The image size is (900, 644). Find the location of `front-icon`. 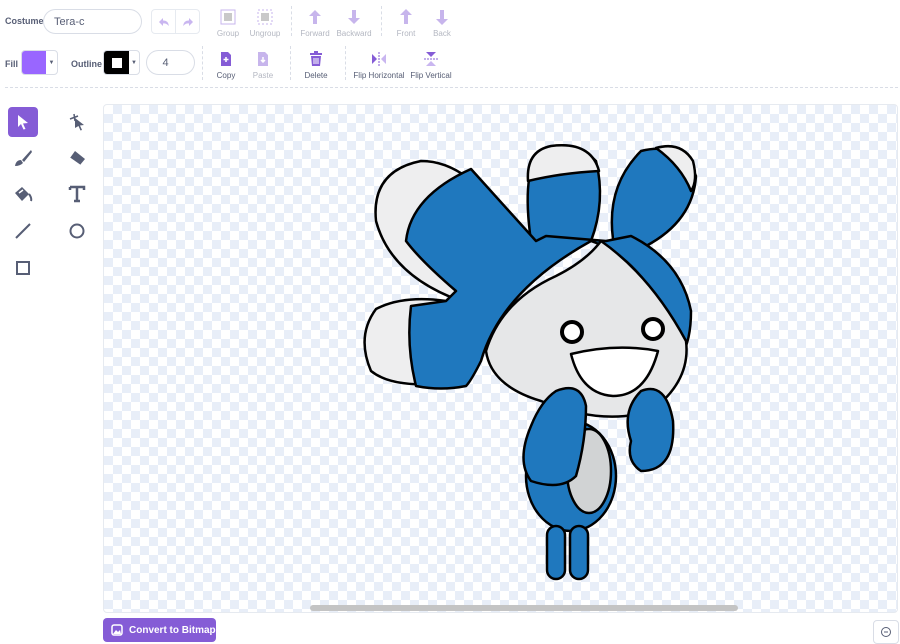

front-icon is located at coordinates (406, 16).